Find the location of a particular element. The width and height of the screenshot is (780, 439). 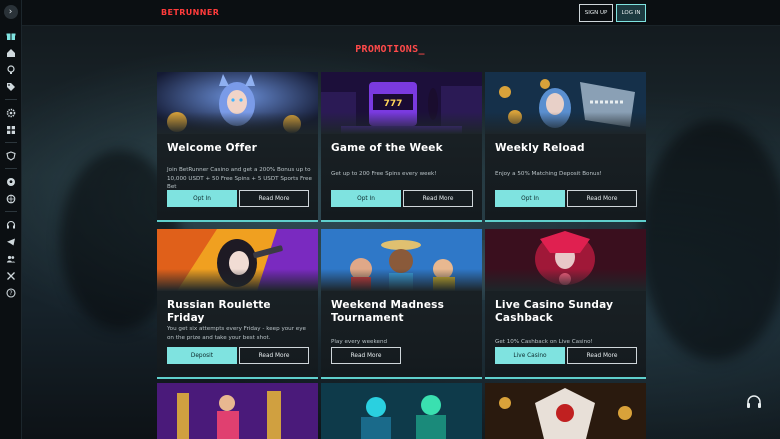

promo-description: Enjoy a 50% Matching Deposit Bonus! is located at coordinates (548, 174).